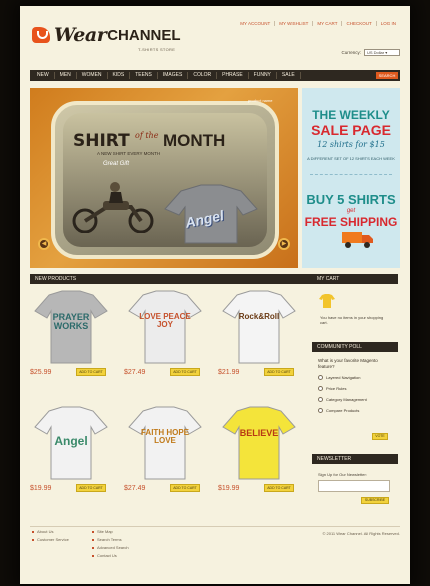 The image size is (430, 586). I want to click on nav-phrase: PHRASE, so click(233, 75).